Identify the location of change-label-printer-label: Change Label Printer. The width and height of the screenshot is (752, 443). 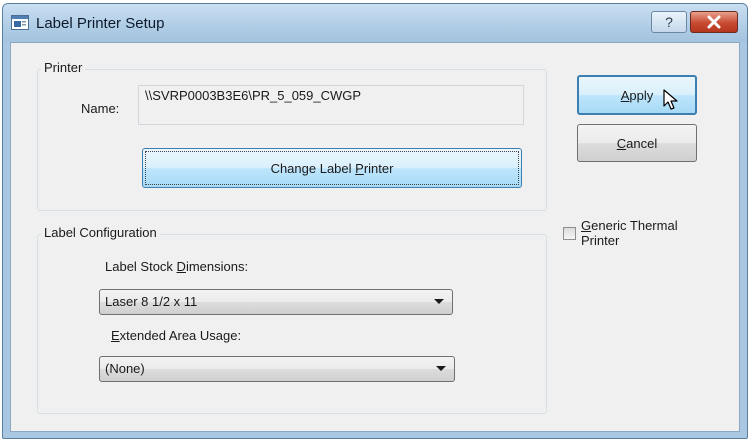
(332, 168).